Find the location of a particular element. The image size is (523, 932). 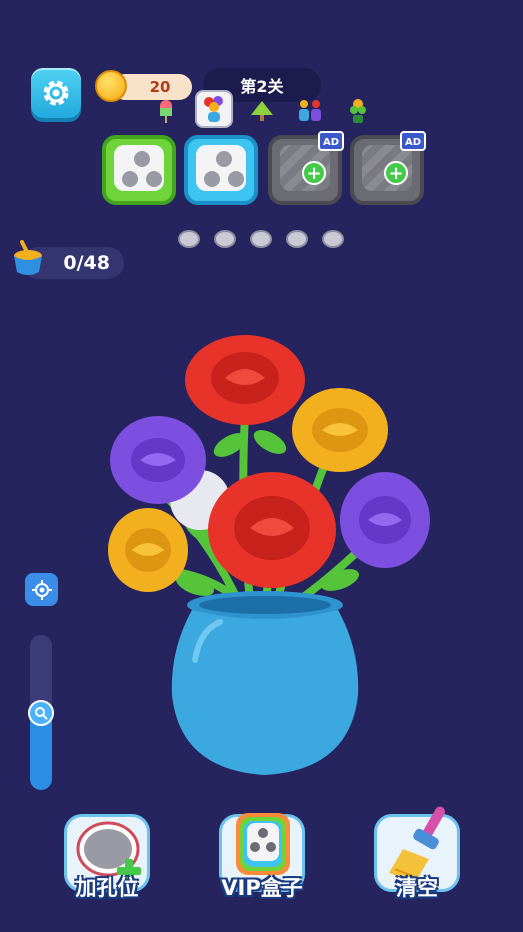

preview-popsicle-icon is located at coordinates (166, 111).